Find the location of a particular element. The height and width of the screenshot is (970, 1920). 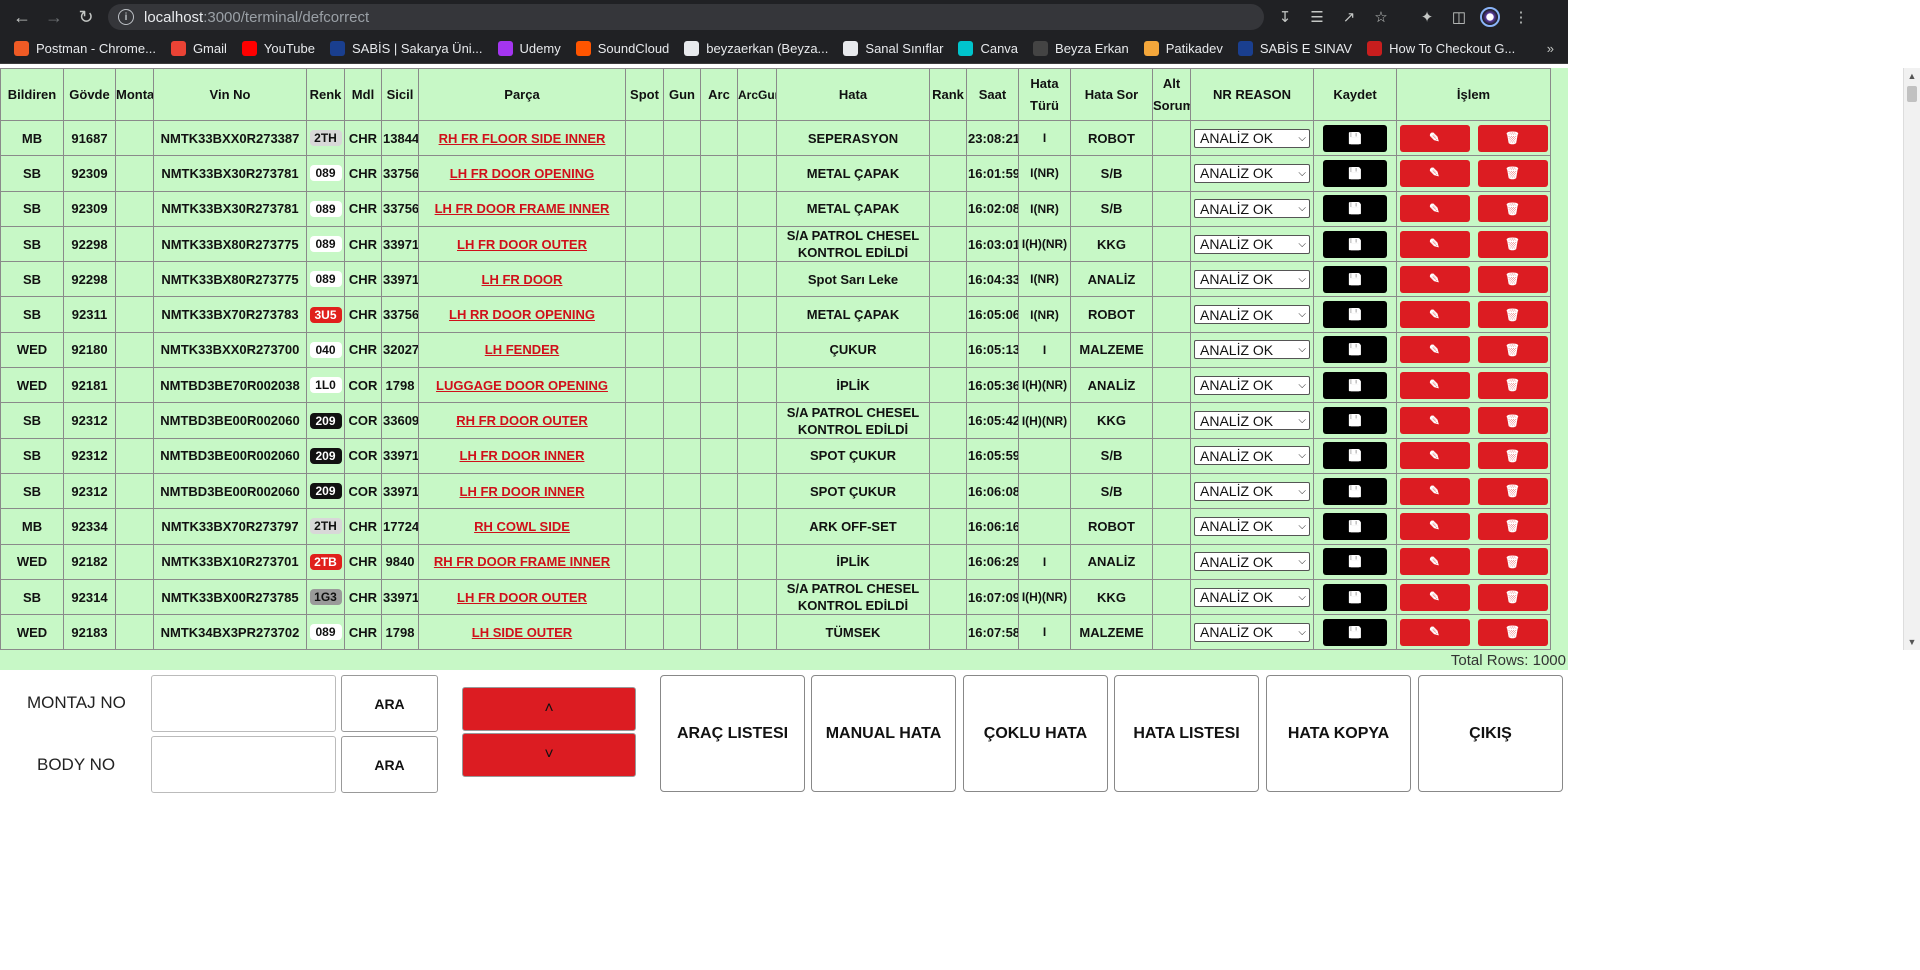

col-spot: Spot is located at coordinates (644, 94).